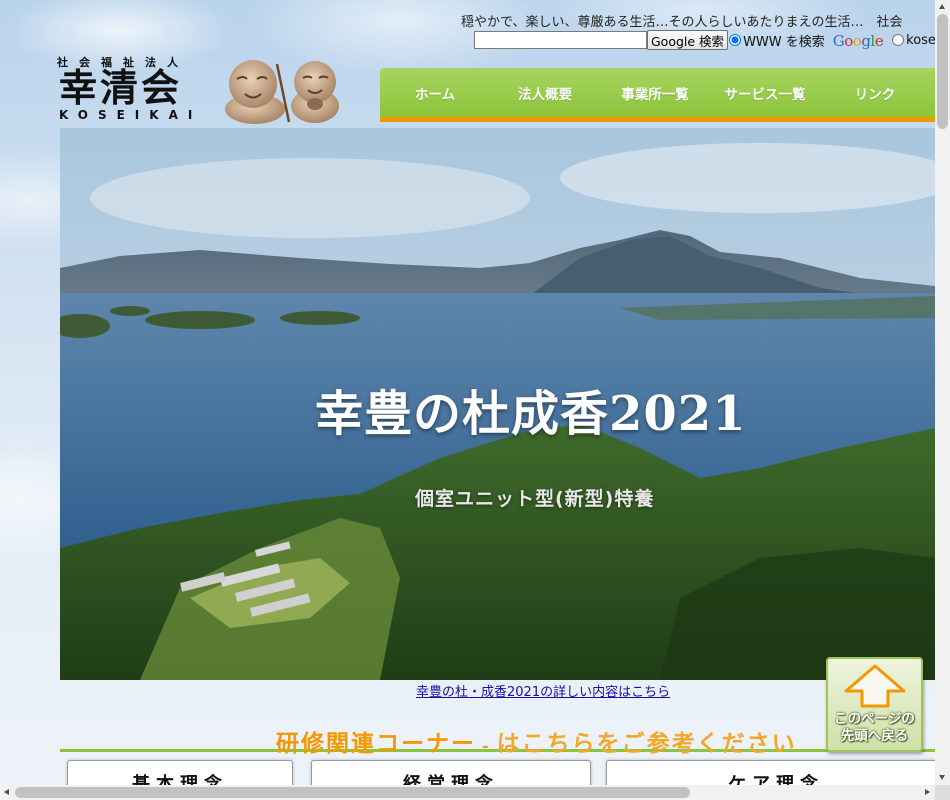  Describe the element at coordinates (784, 42) in the screenshot. I see `radio-www-label: WWW を検索` at that location.